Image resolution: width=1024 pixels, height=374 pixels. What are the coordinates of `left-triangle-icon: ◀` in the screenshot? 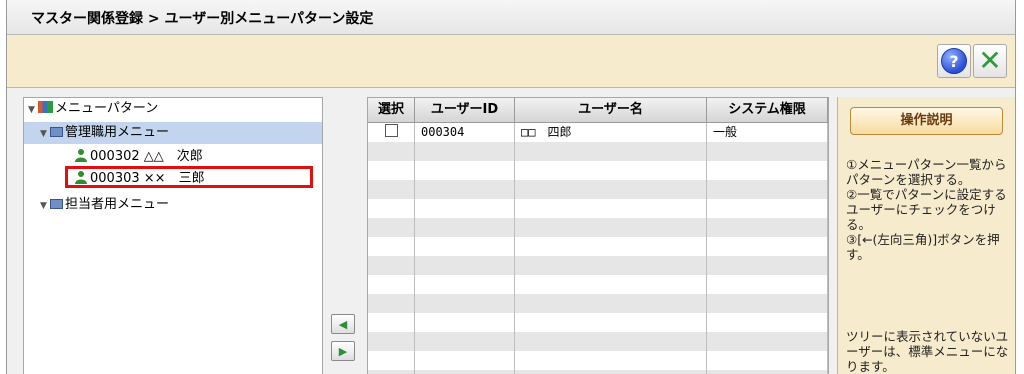 It's located at (343, 324).